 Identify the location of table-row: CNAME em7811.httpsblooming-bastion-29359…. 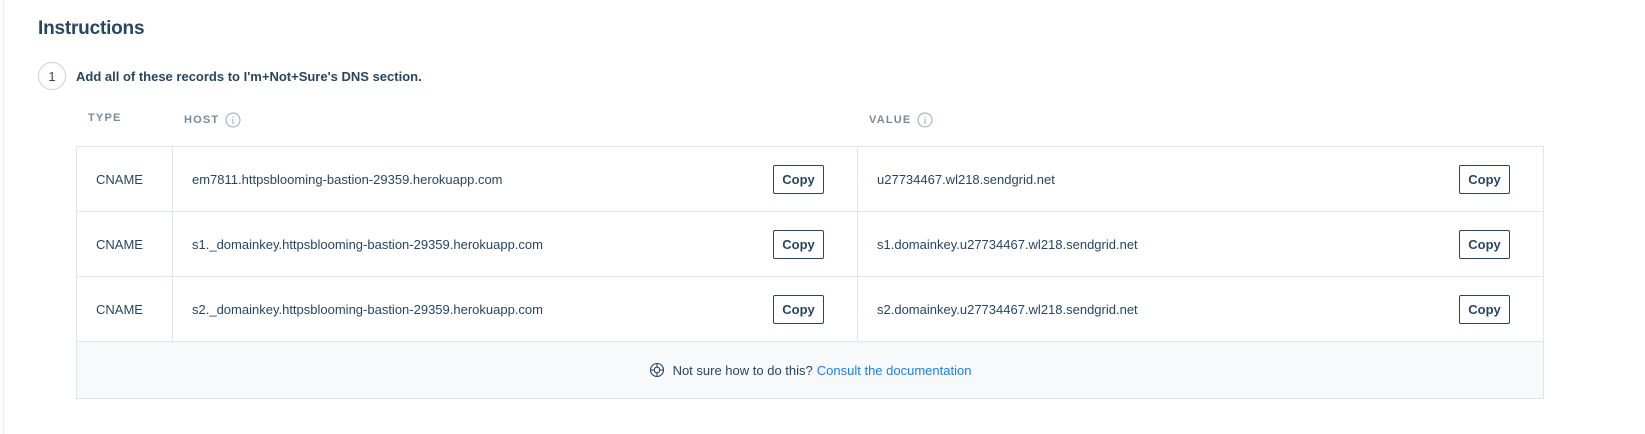
(810, 179).